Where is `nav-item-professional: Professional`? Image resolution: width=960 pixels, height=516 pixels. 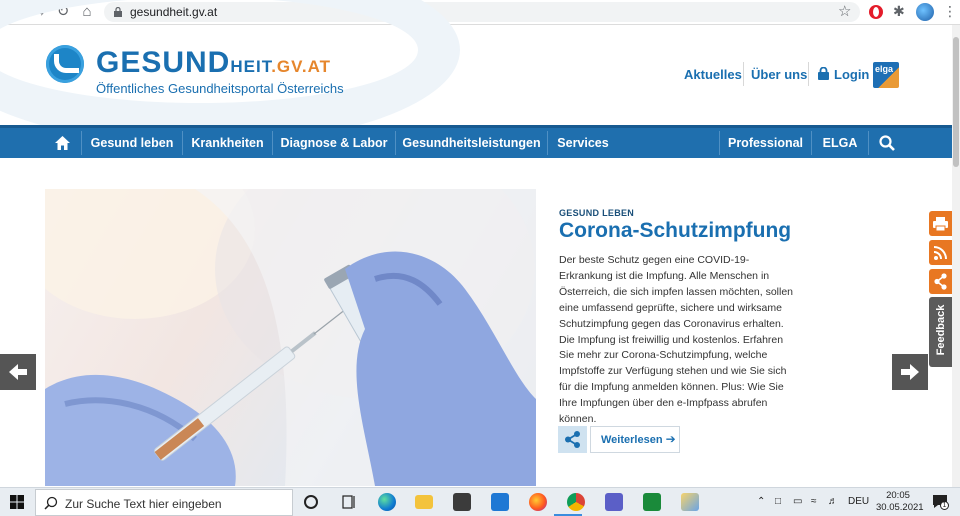
nav-item-professional: Professional is located at coordinates (765, 143).